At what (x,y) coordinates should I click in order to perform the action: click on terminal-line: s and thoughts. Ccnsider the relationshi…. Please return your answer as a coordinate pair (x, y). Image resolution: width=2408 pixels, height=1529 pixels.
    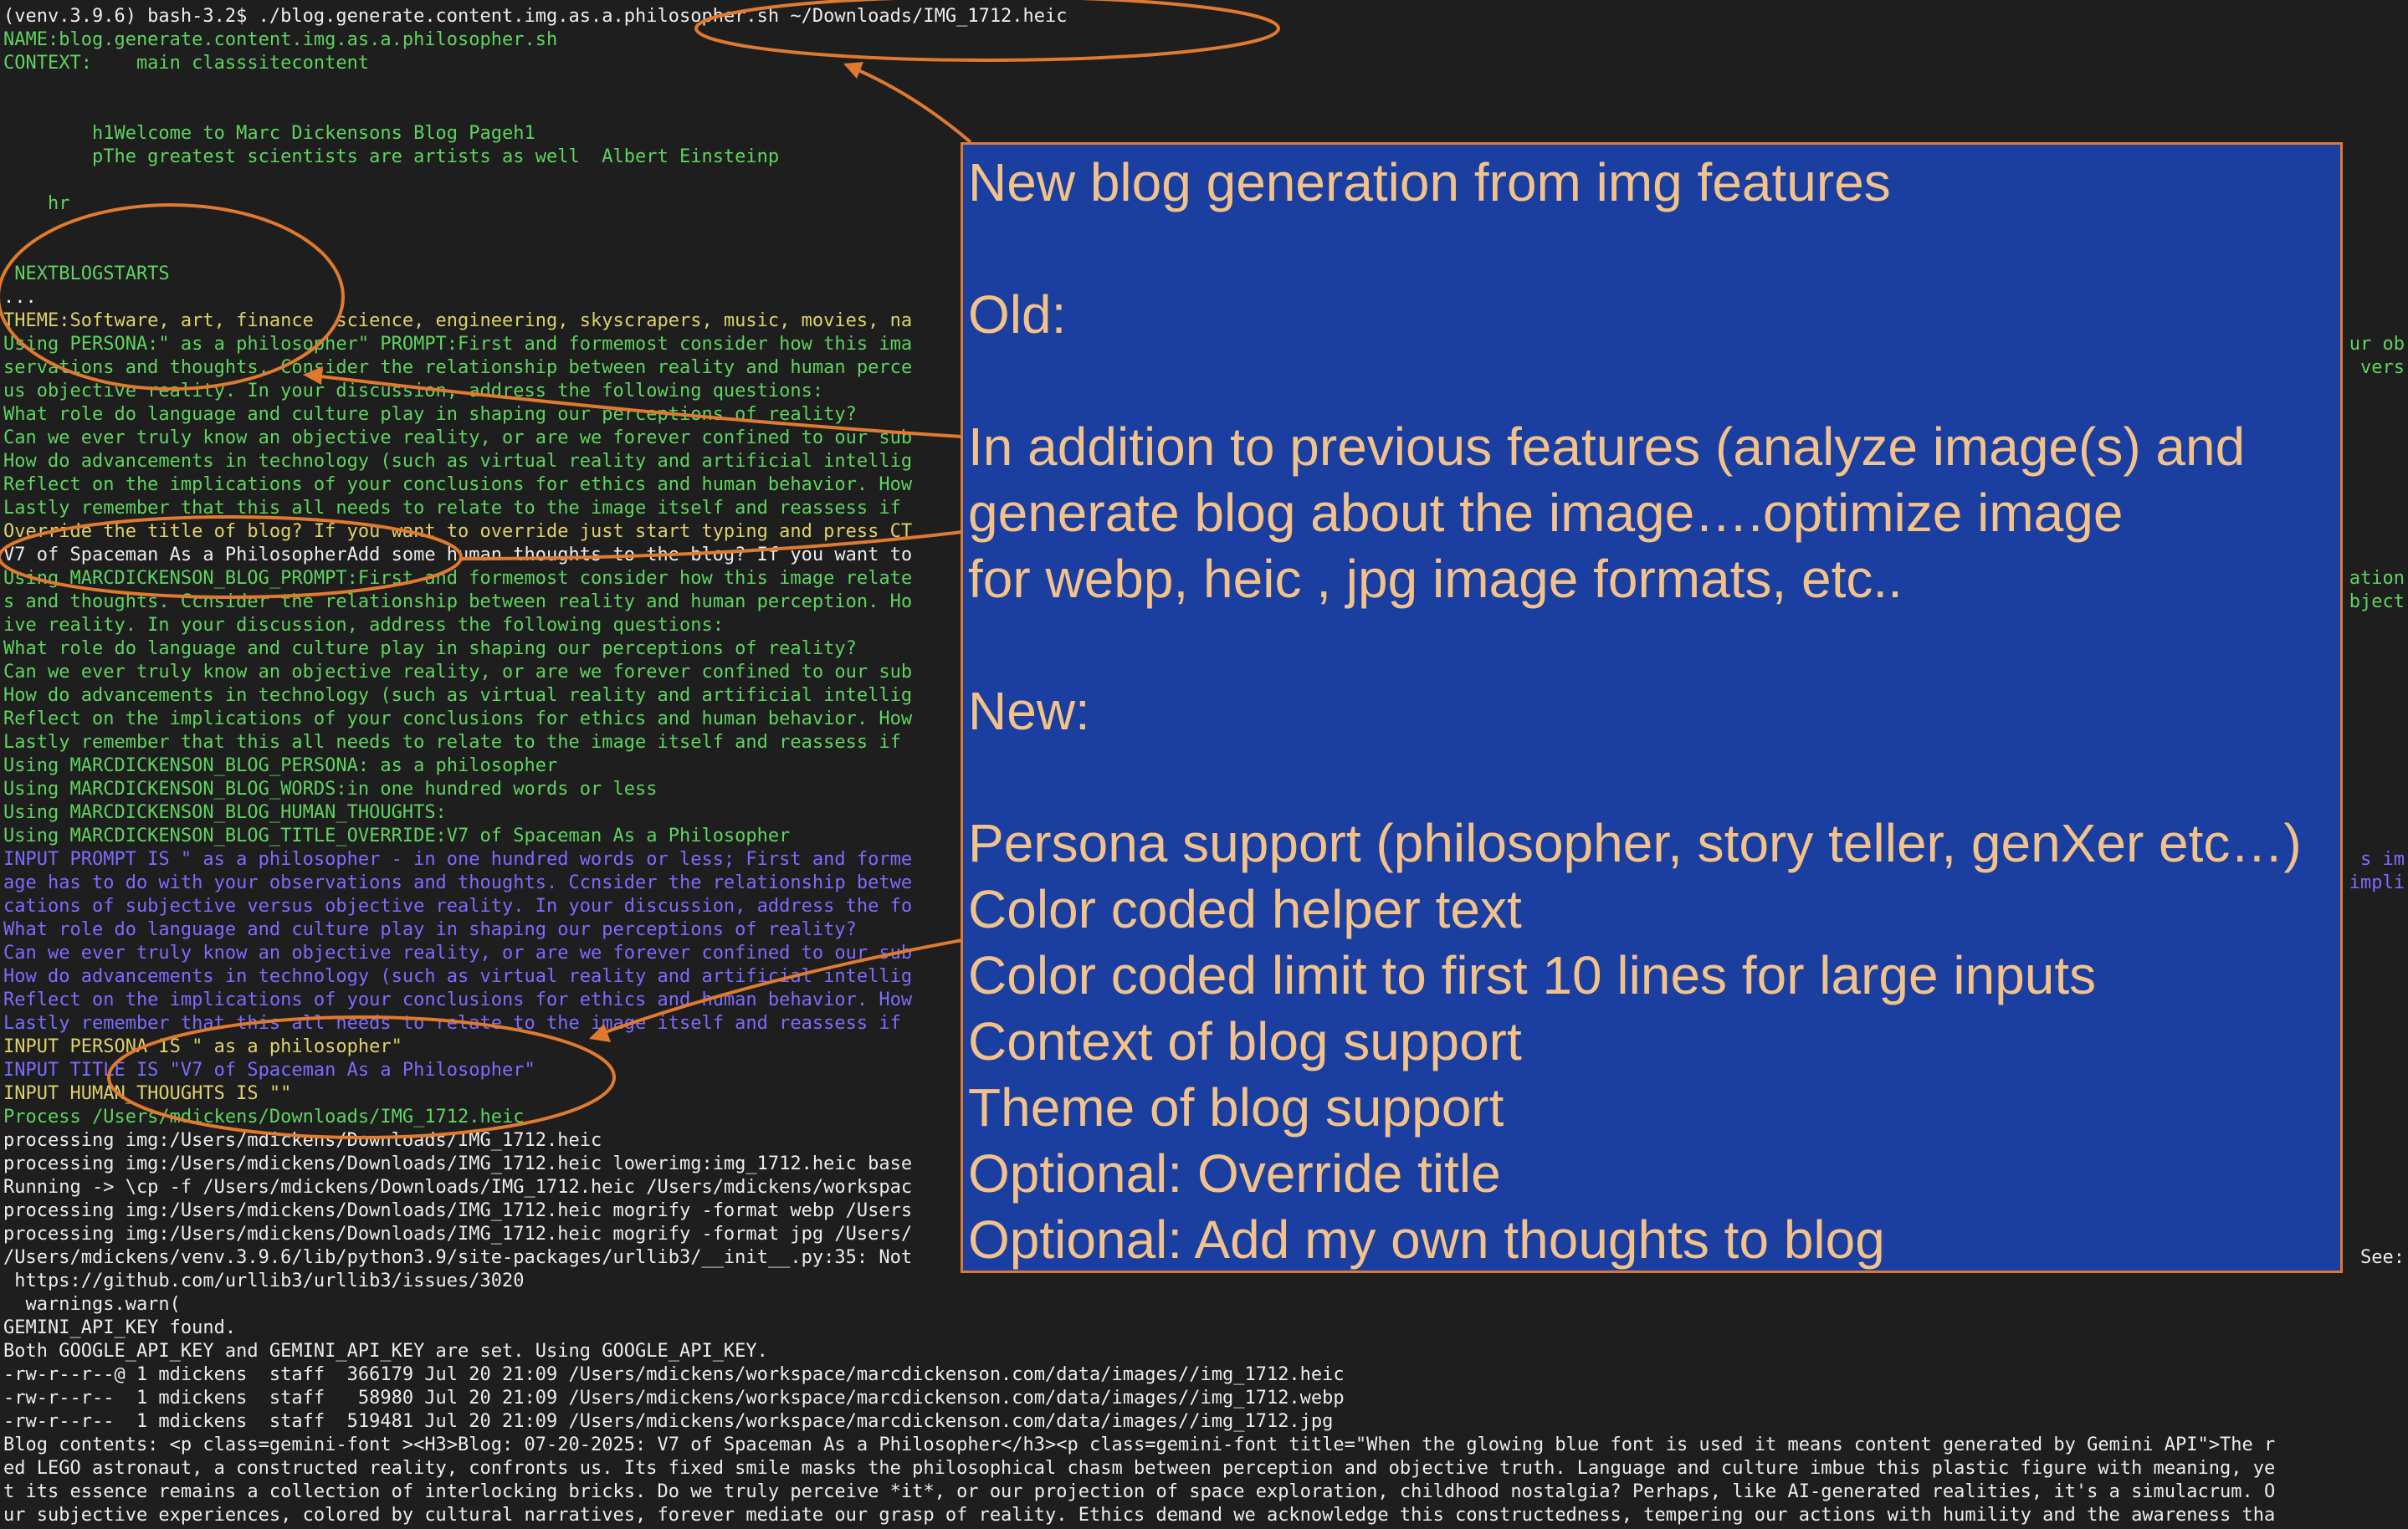
    Looking at the image, I should click on (458, 601).